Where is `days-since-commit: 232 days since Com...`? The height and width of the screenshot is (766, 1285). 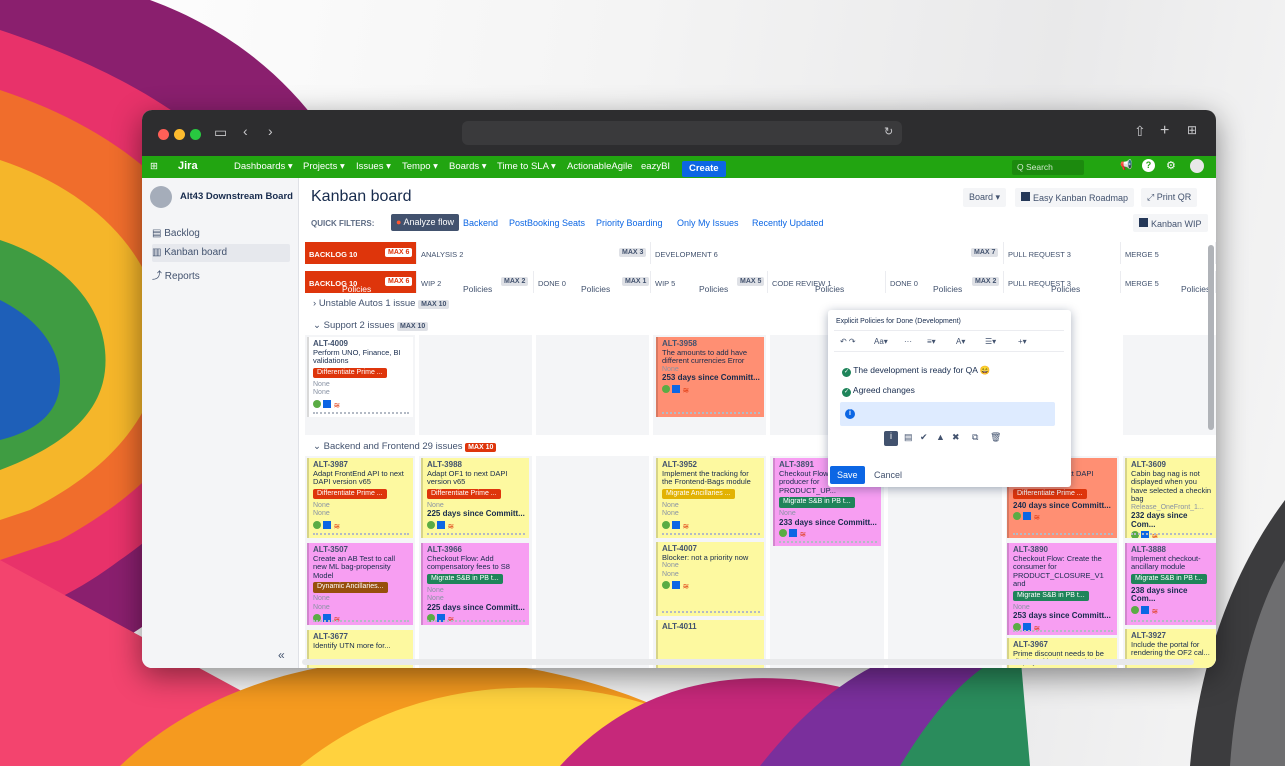 days-since-commit: 232 days since Com... is located at coordinates (1159, 520).